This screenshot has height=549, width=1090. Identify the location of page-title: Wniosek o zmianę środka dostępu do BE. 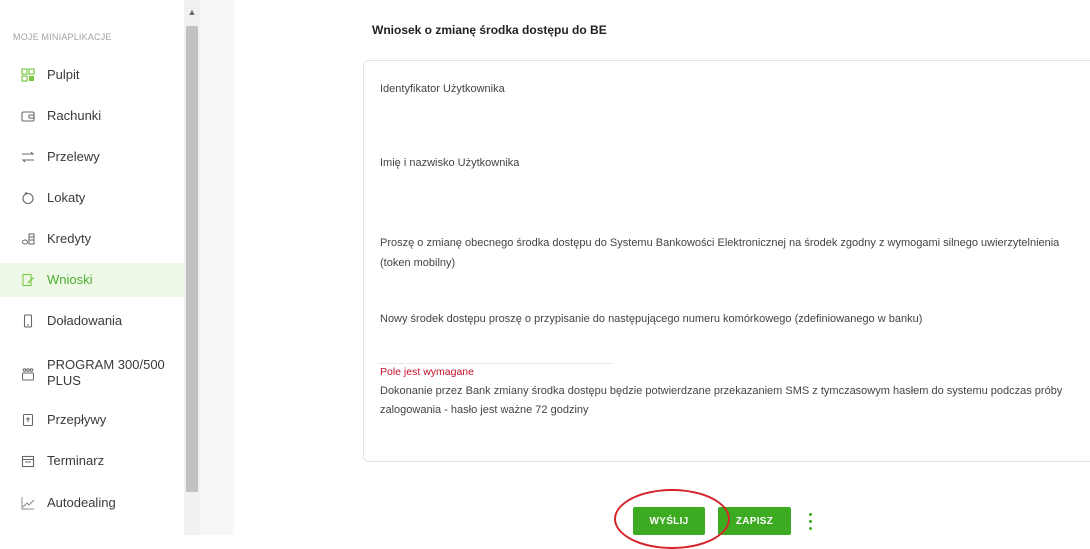
(489, 30).